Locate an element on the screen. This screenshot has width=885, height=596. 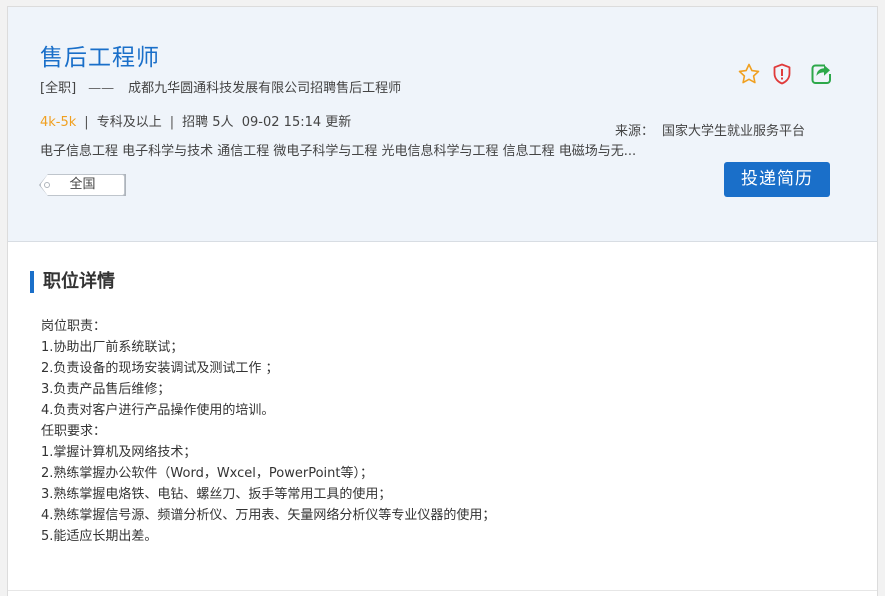
description-line: 1.掌握计算机及网络技术； is located at coordinates (119, 452).